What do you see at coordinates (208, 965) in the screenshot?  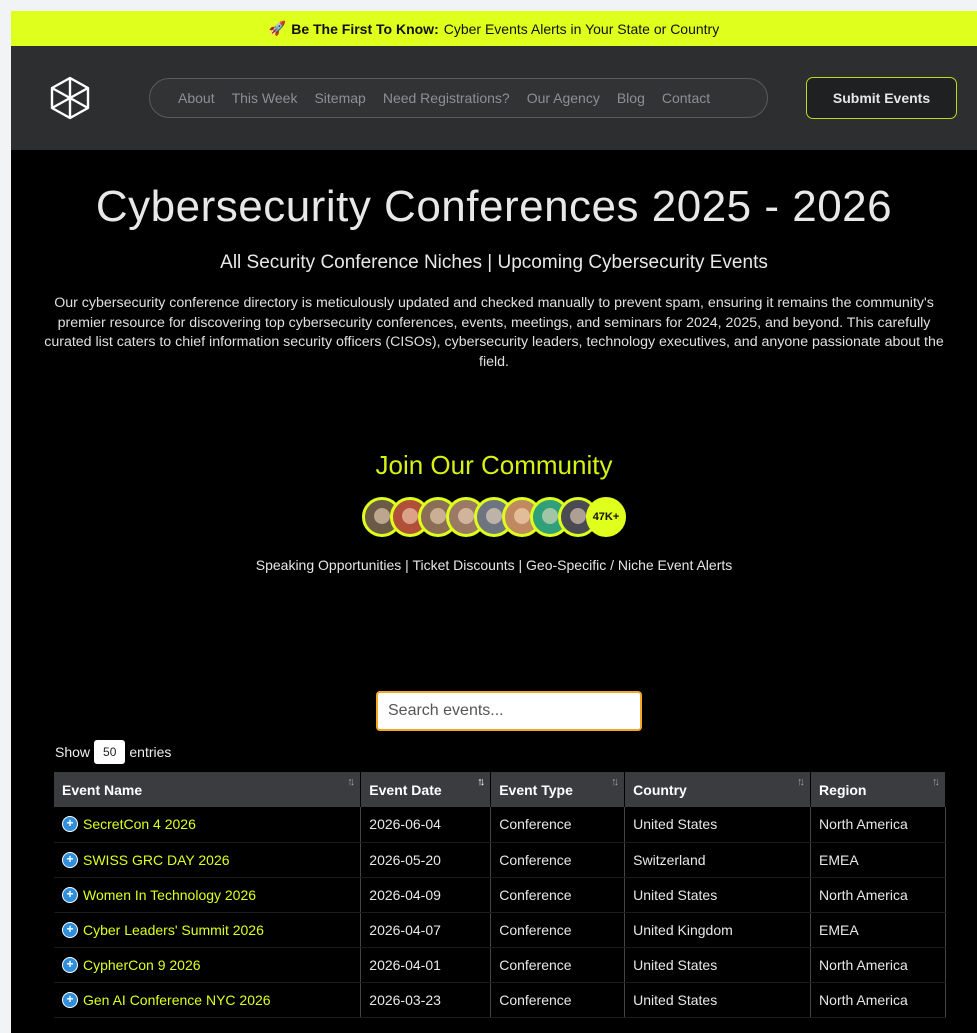 I see `event-name-cell: + CypherCon 9 2026` at bounding box center [208, 965].